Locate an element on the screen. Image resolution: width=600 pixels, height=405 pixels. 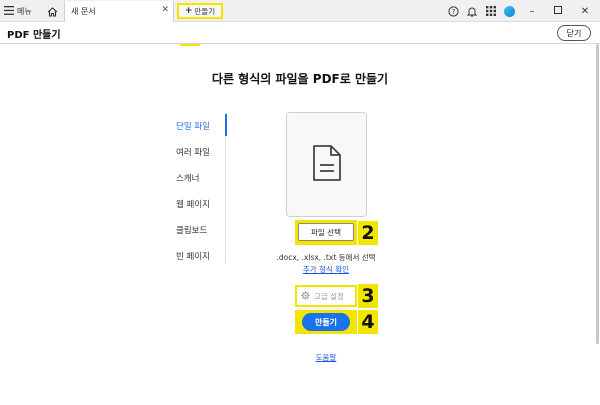
select-file-button: 파일 선택 is located at coordinates (326, 232).